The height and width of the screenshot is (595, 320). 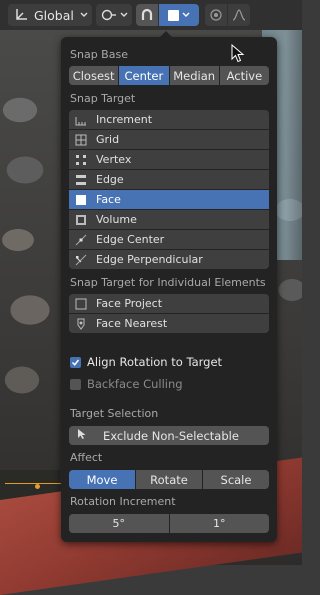 I want to click on snap-toggle-button, so click(x=146, y=15).